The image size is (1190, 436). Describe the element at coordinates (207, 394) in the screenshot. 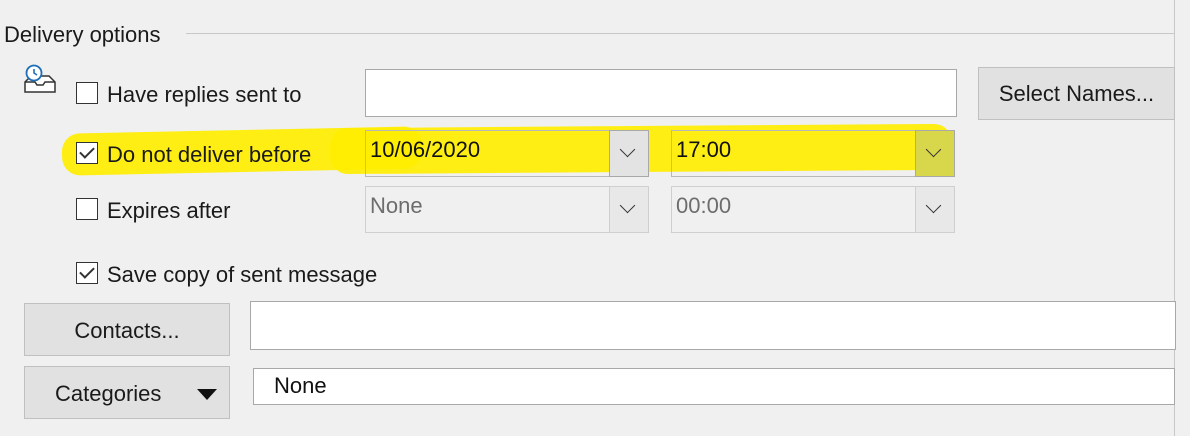

I see `caret-down-icon` at that location.